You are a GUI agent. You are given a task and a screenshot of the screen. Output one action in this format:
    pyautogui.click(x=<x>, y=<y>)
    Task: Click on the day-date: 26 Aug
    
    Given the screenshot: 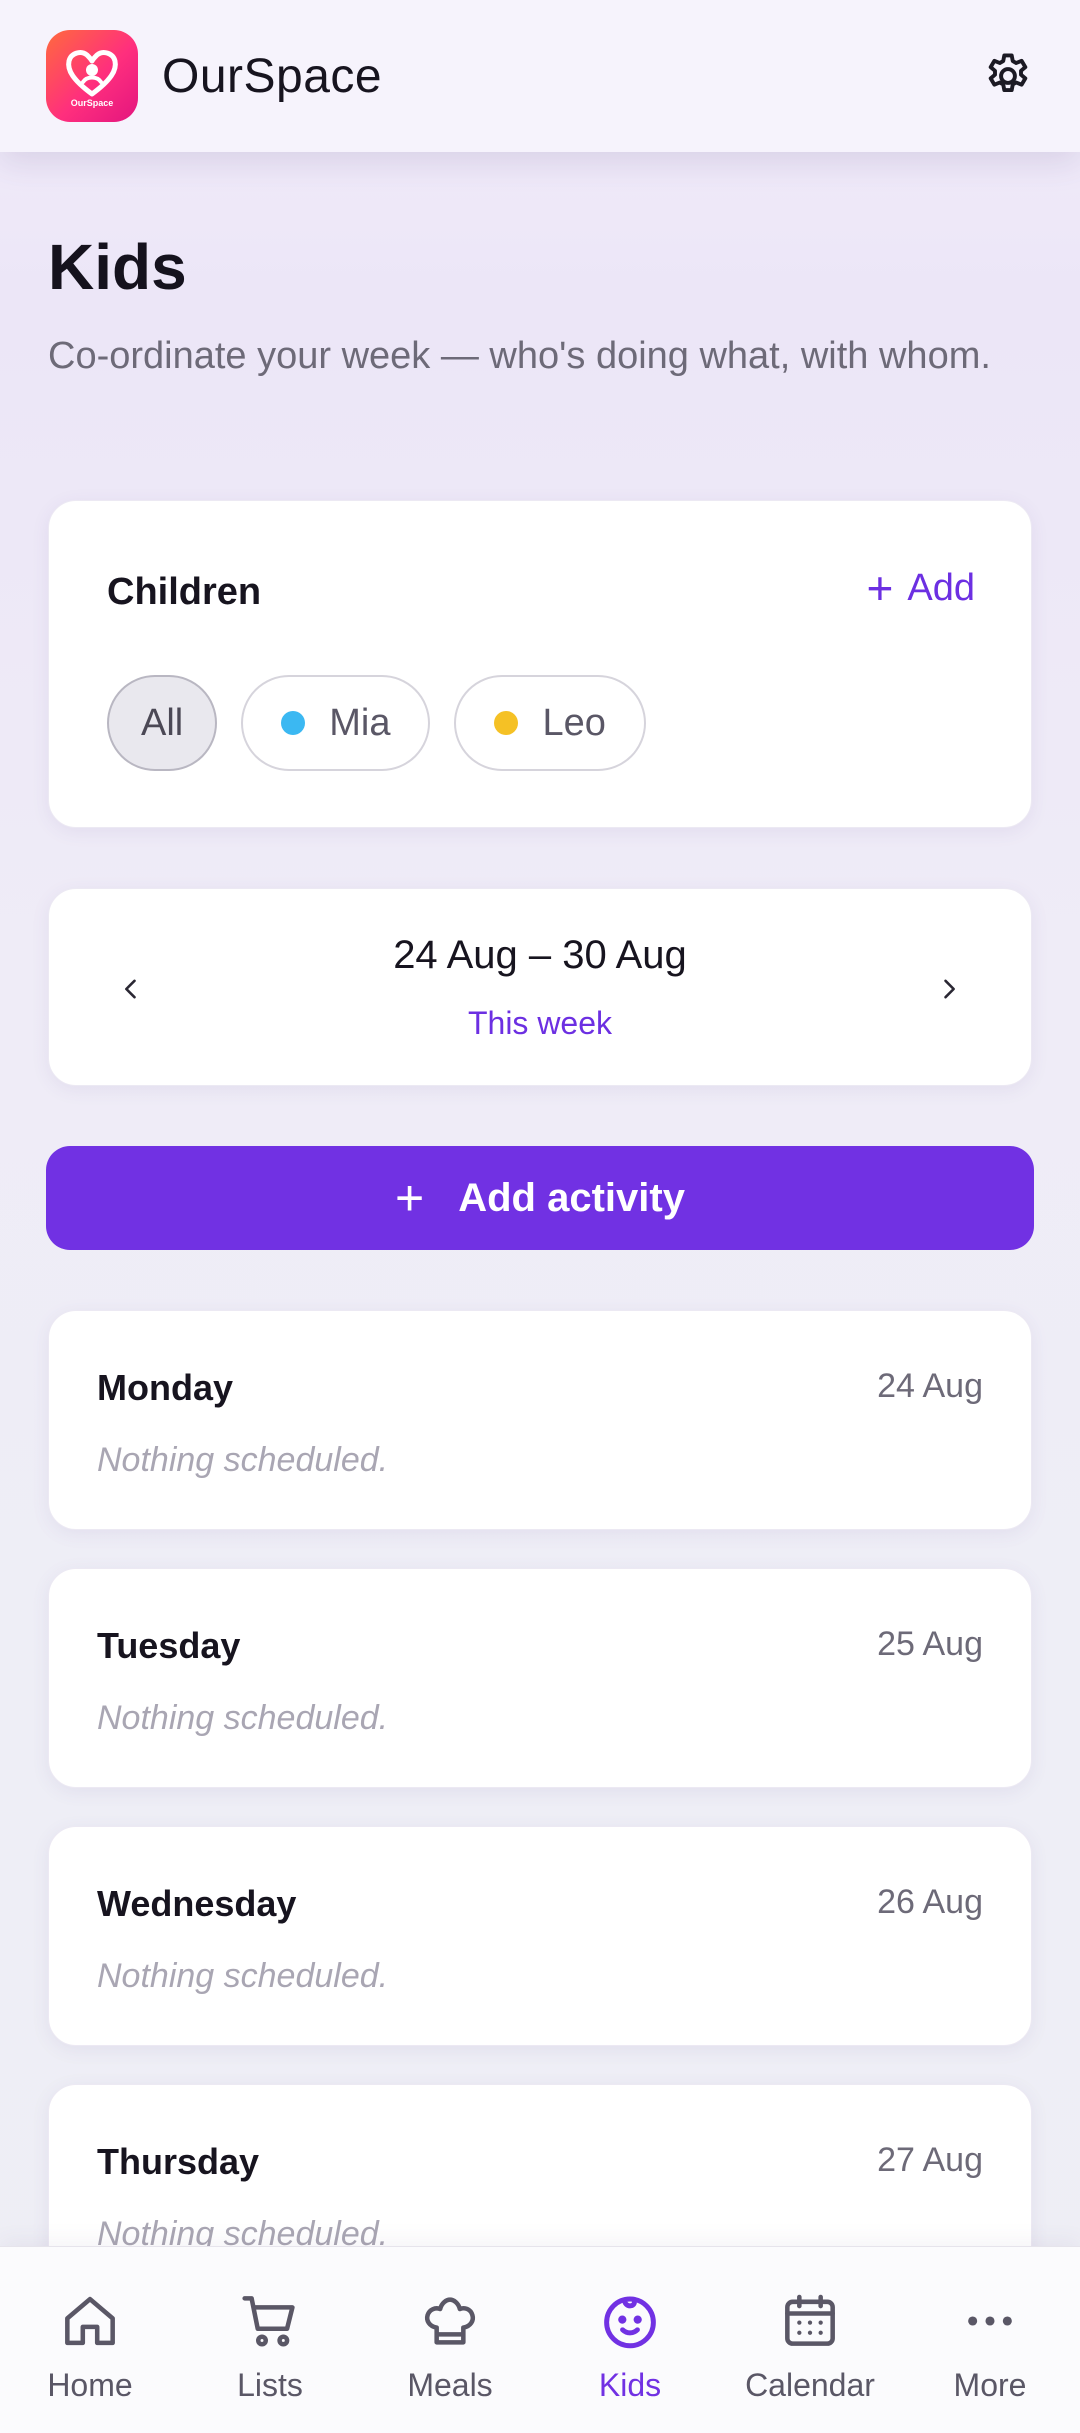 What is the action you would take?
    pyautogui.click(x=930, y=1902)
    